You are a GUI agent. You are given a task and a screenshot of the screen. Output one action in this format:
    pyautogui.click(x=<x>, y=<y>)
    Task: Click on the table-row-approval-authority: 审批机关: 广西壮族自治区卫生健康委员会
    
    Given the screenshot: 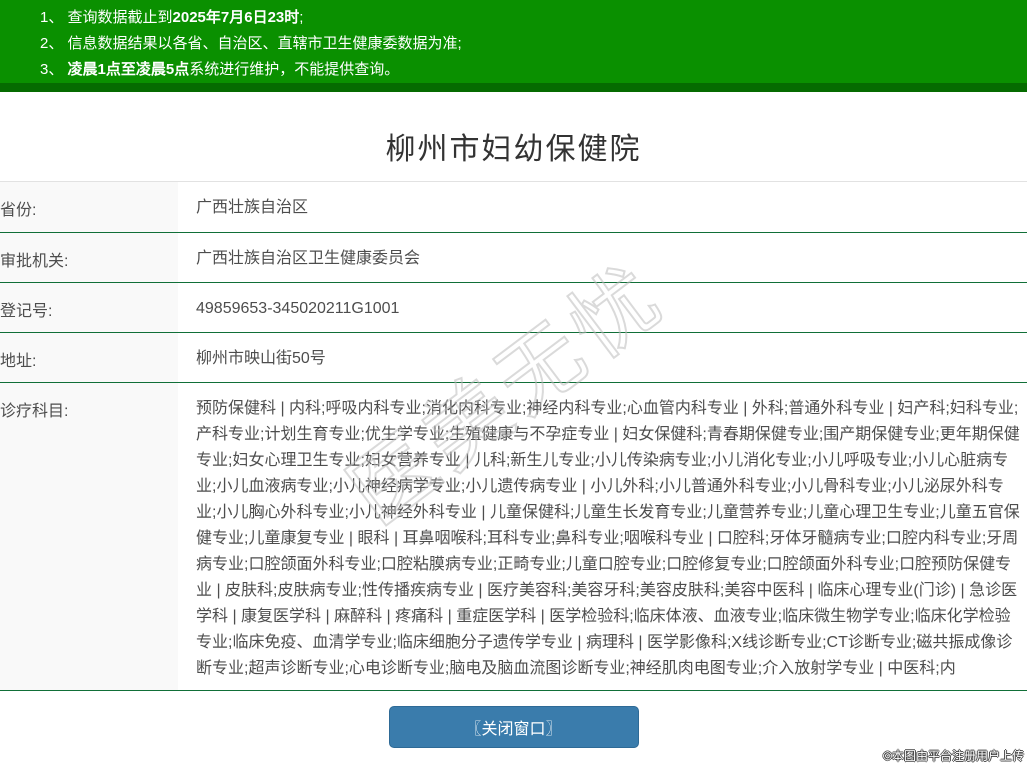 What is the action you would take?
    pyautogui.click(x=513, y=257)
    